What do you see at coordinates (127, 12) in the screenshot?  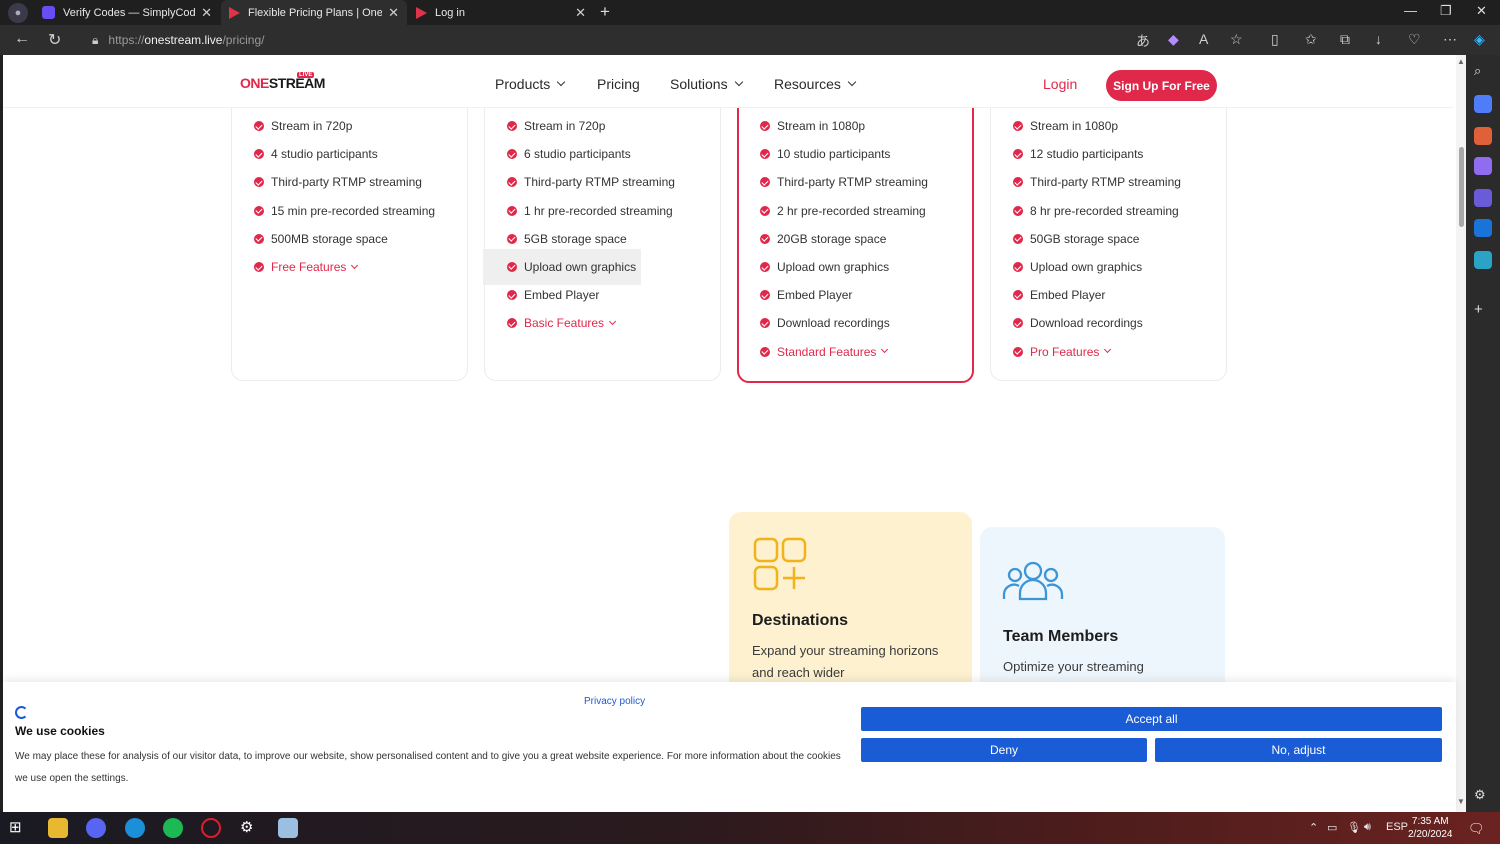 I see `tab-simplycodes: Verify Codes — SimplyCodes ✕` at bounding box center [127, 12].